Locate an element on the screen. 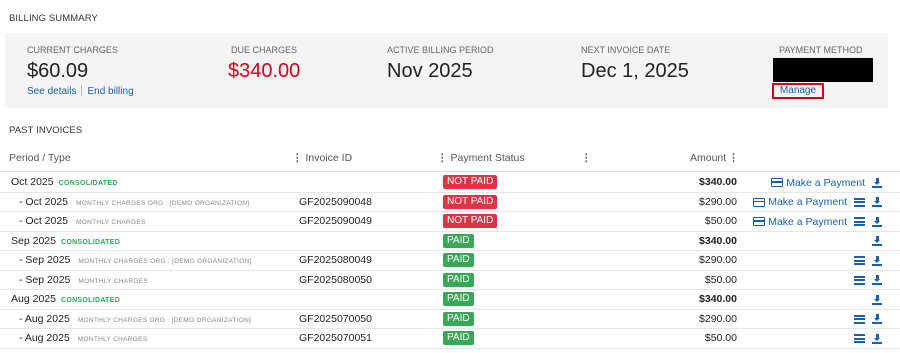 This screenshot has width=900, height=353. column-period-label: Period / Type is located at coordinates (40, 158).